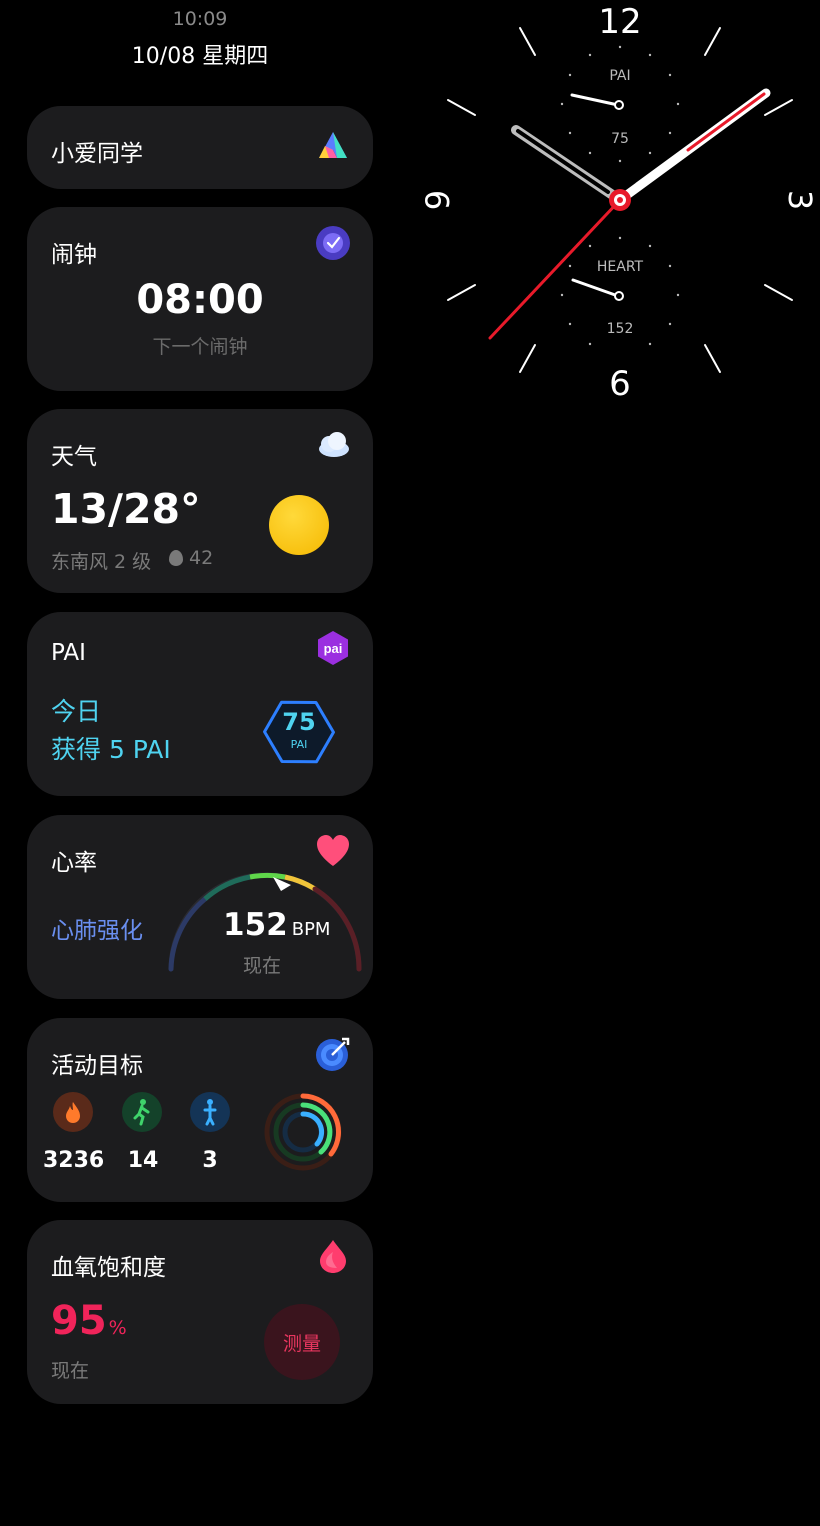 Image resolution: width=820 pixels, height=1526 pixels. Describe the element at coordinates (200, 147) in the screenshot. I see `xiaoai-card: 小爱同学` at that location.